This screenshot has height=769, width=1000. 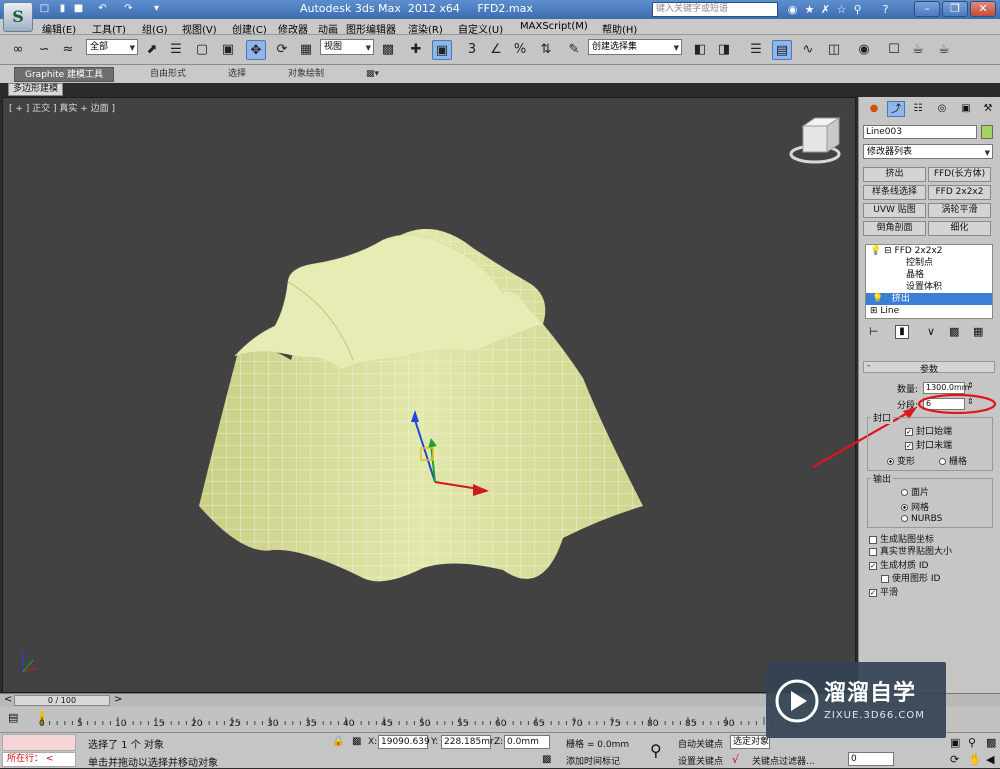 I want to click on rect-selection-icon: ▢, so click(x=202, y=50).